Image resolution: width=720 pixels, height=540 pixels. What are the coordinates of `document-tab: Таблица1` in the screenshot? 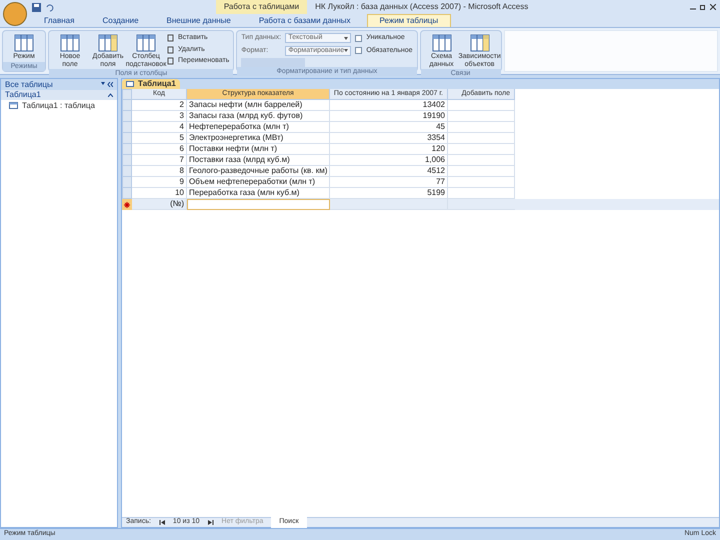 It's located at (151, 84).